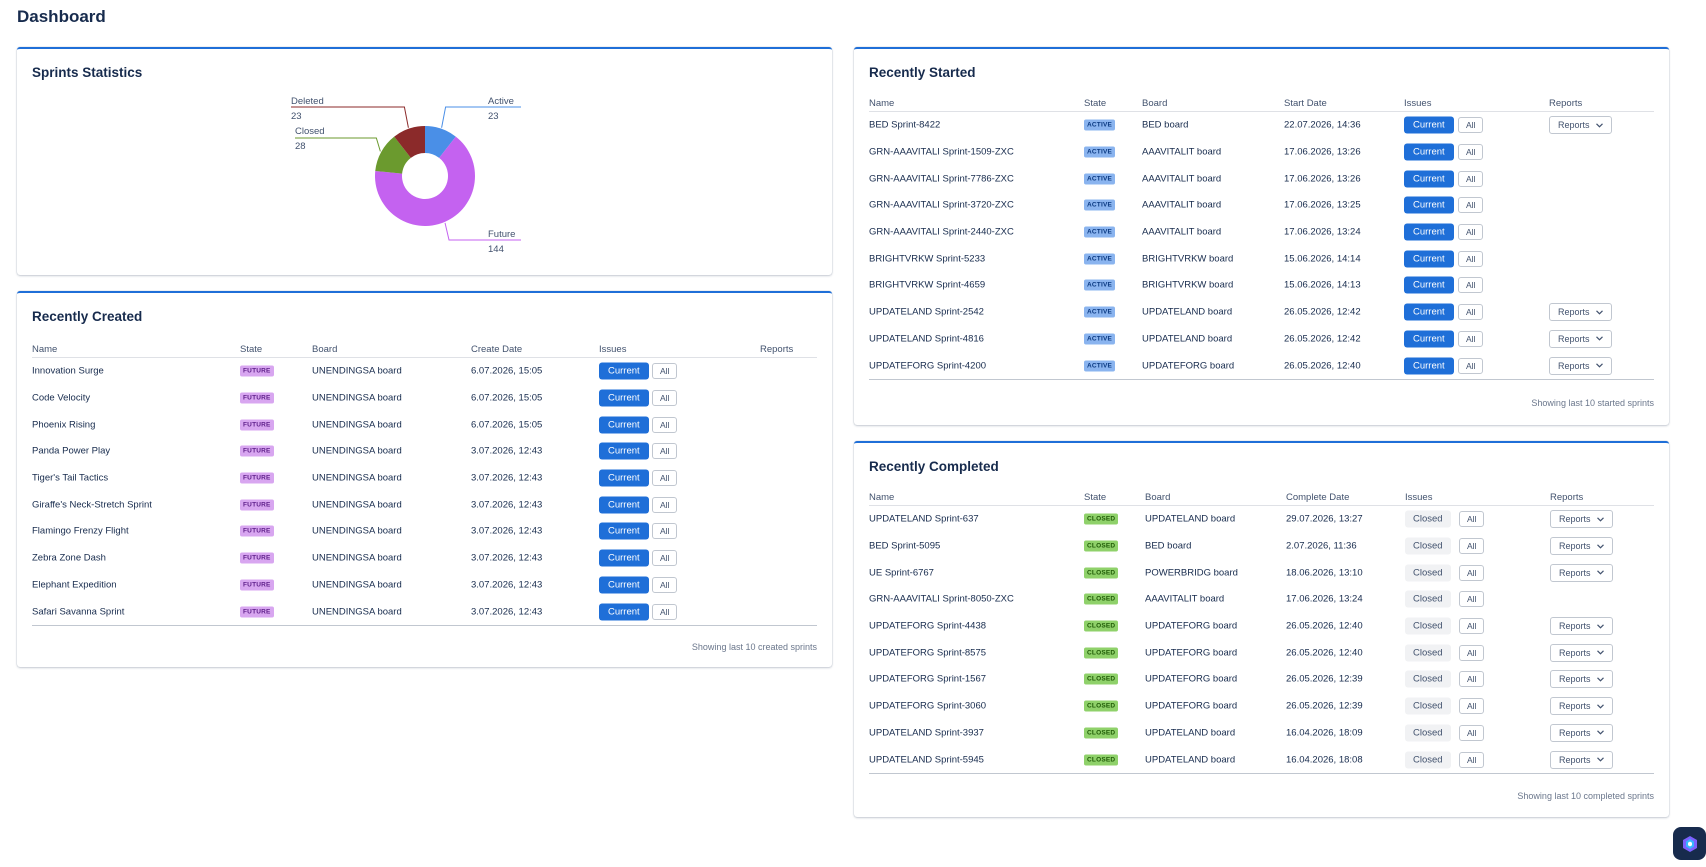 The height and width of the screenshot is (867, 1706). What do you see at coordinates (507, 371) in the screenshot?
I see `sprint-date: 6.07.2026, 15:05` at bounding box center [507, 371].